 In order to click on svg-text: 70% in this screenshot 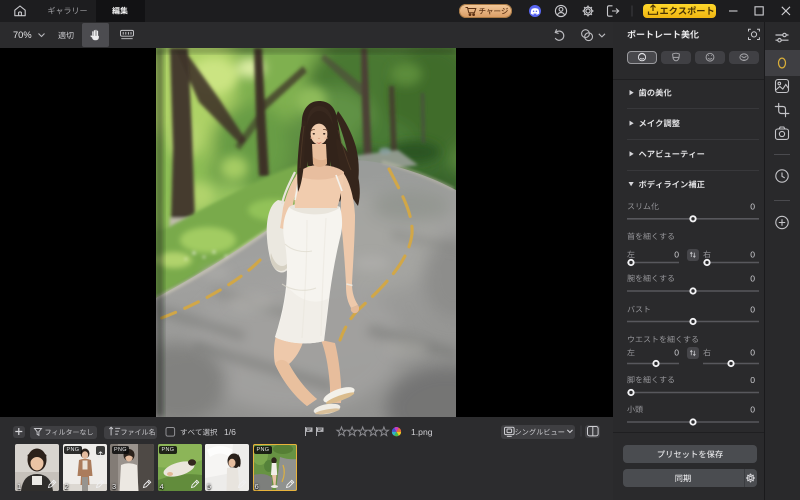, I will do `click(22, 35)`.